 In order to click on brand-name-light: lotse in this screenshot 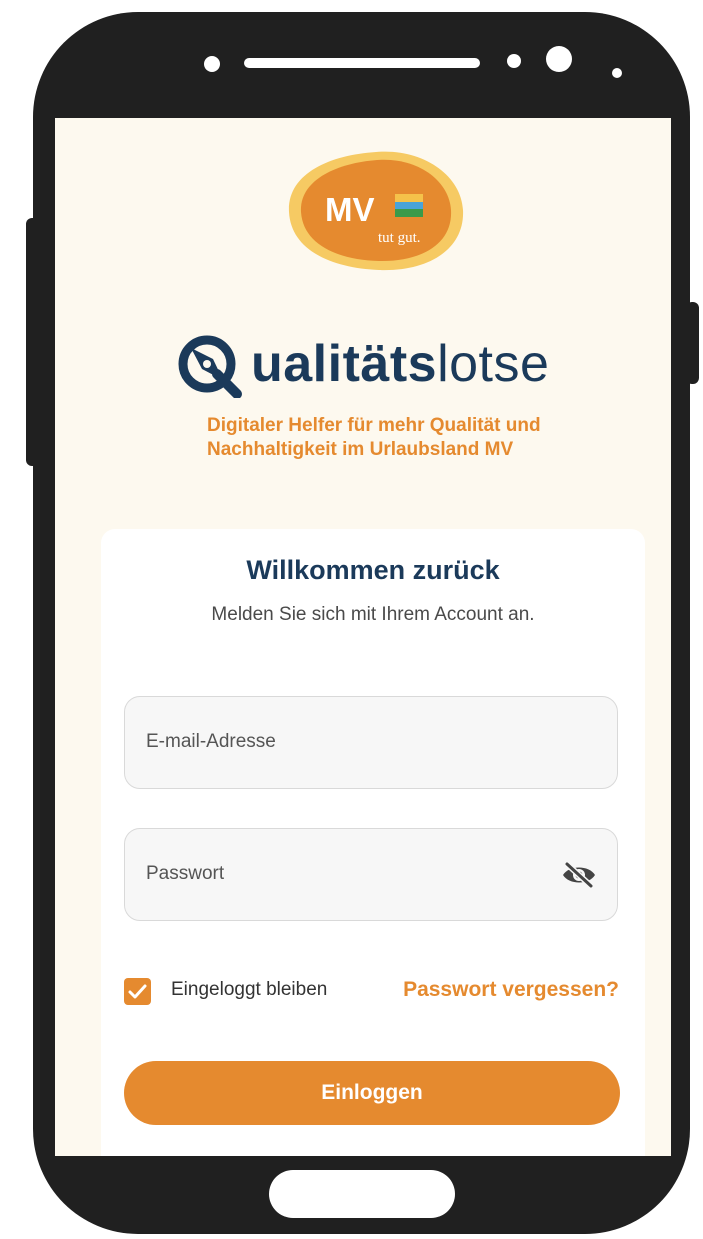, I will do `click(493, 364)`.